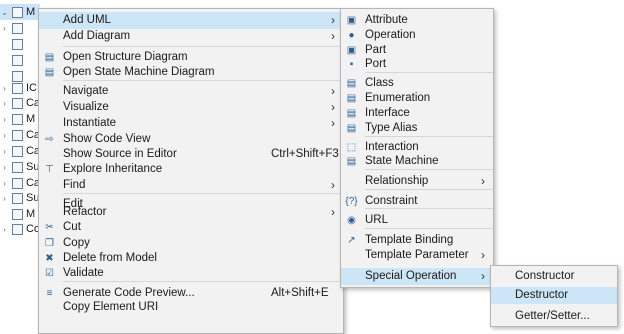 The width and height of the screenshot is (624, 334). I want to click on menu-item-label: Open Structure Diagram, so click(125, 57).